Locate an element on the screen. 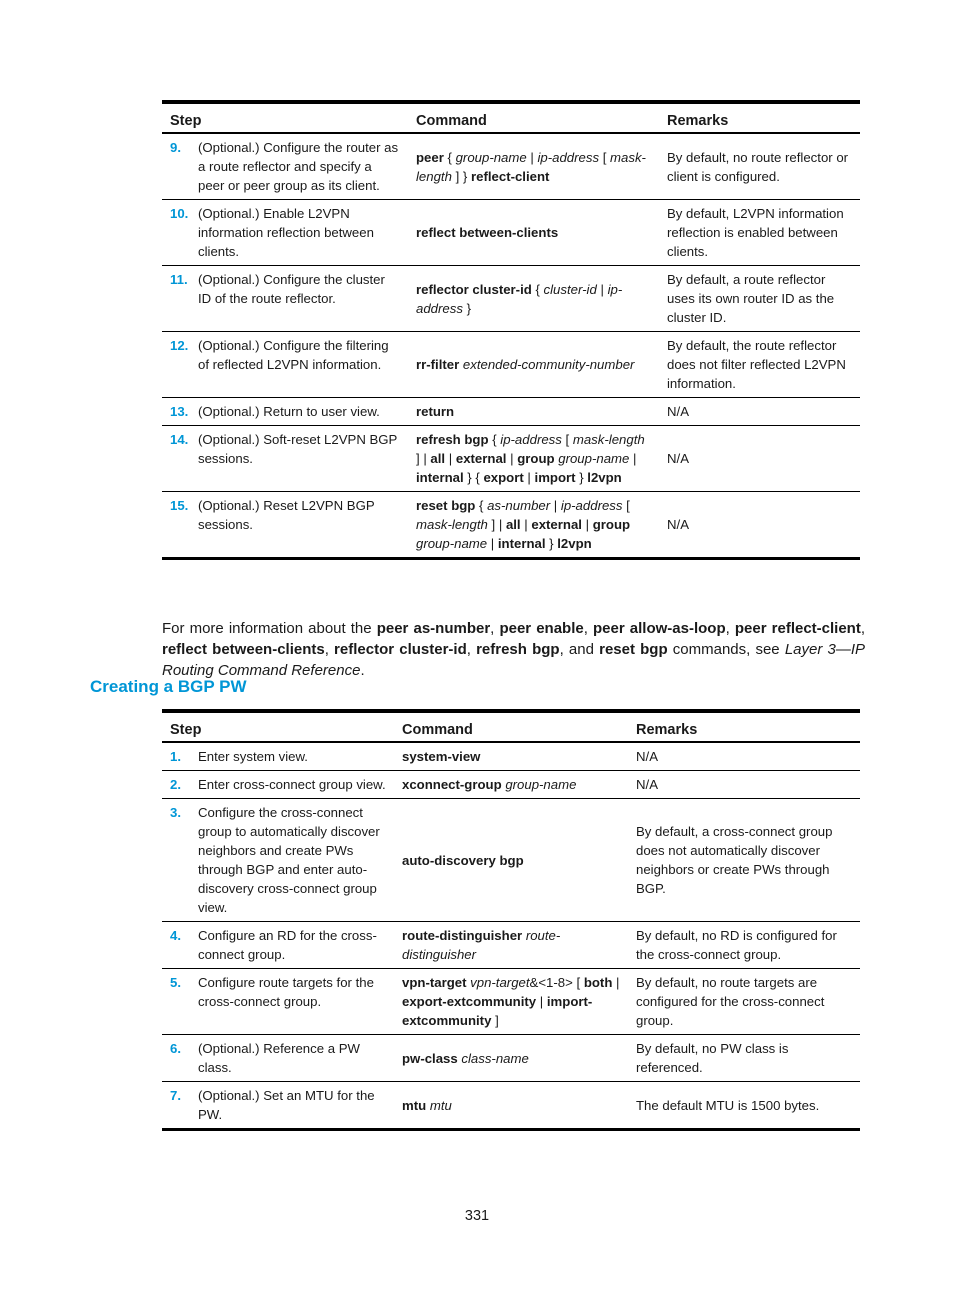  command-token: } { is located at coordinates (473, 477).